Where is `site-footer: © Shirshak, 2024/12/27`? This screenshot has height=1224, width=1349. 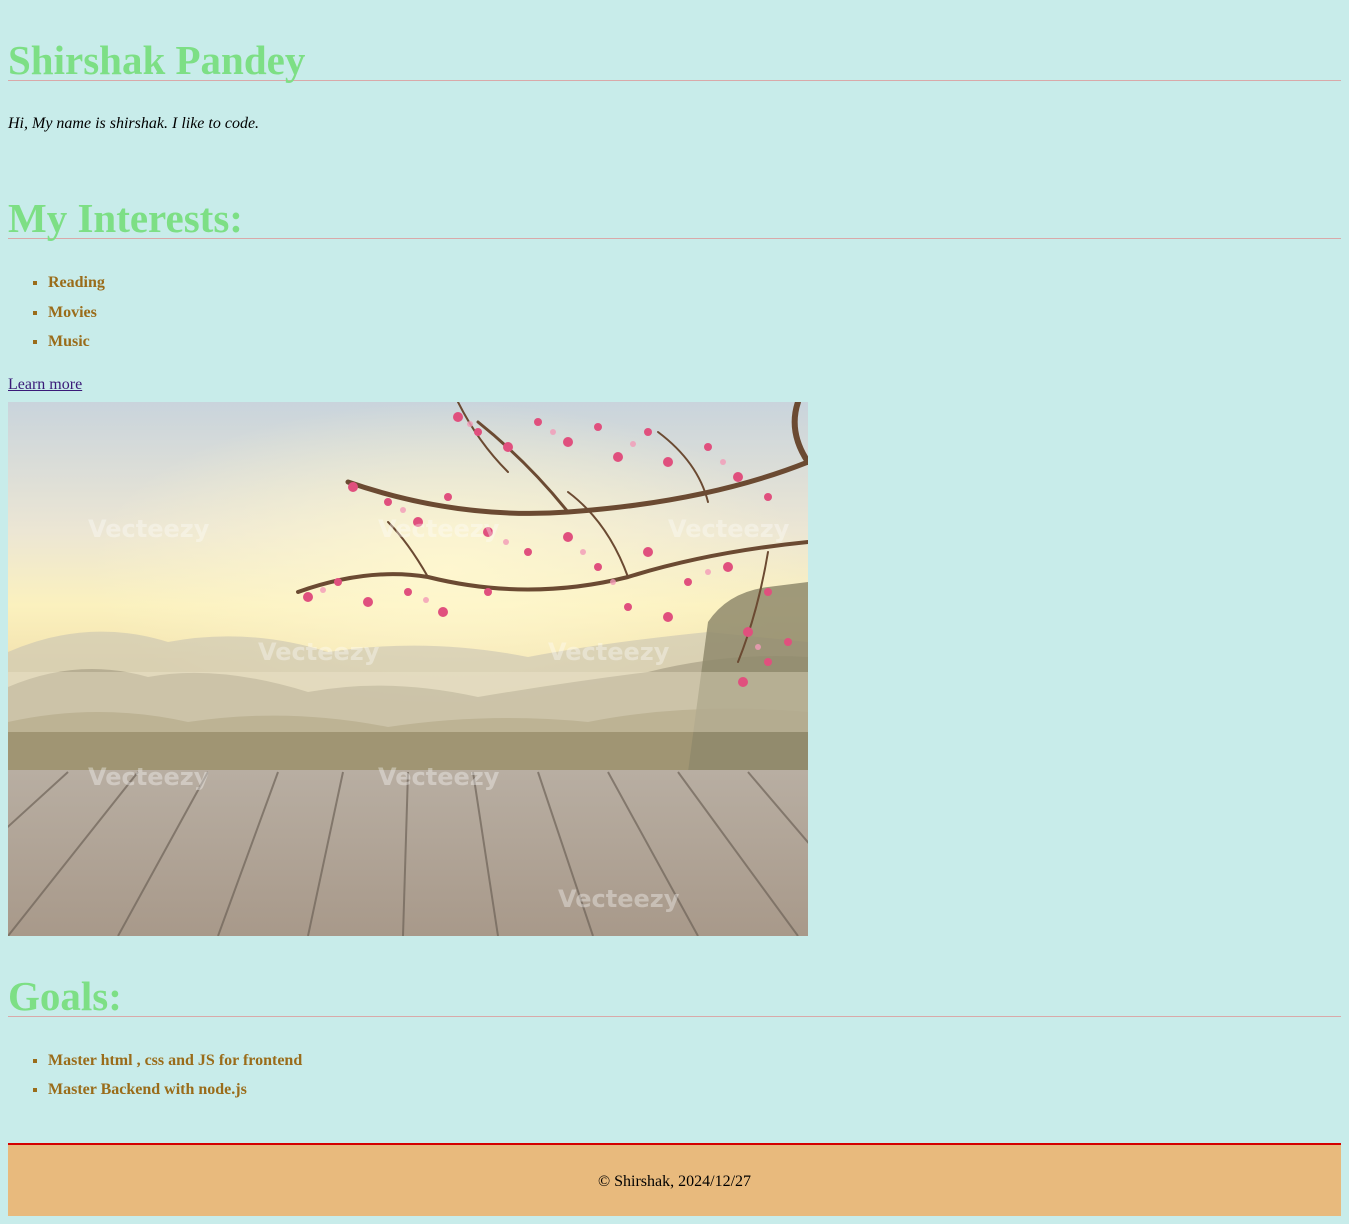 site-footer: © Shirshak, 2024/12/27 is located at coordinates (674, 1179).